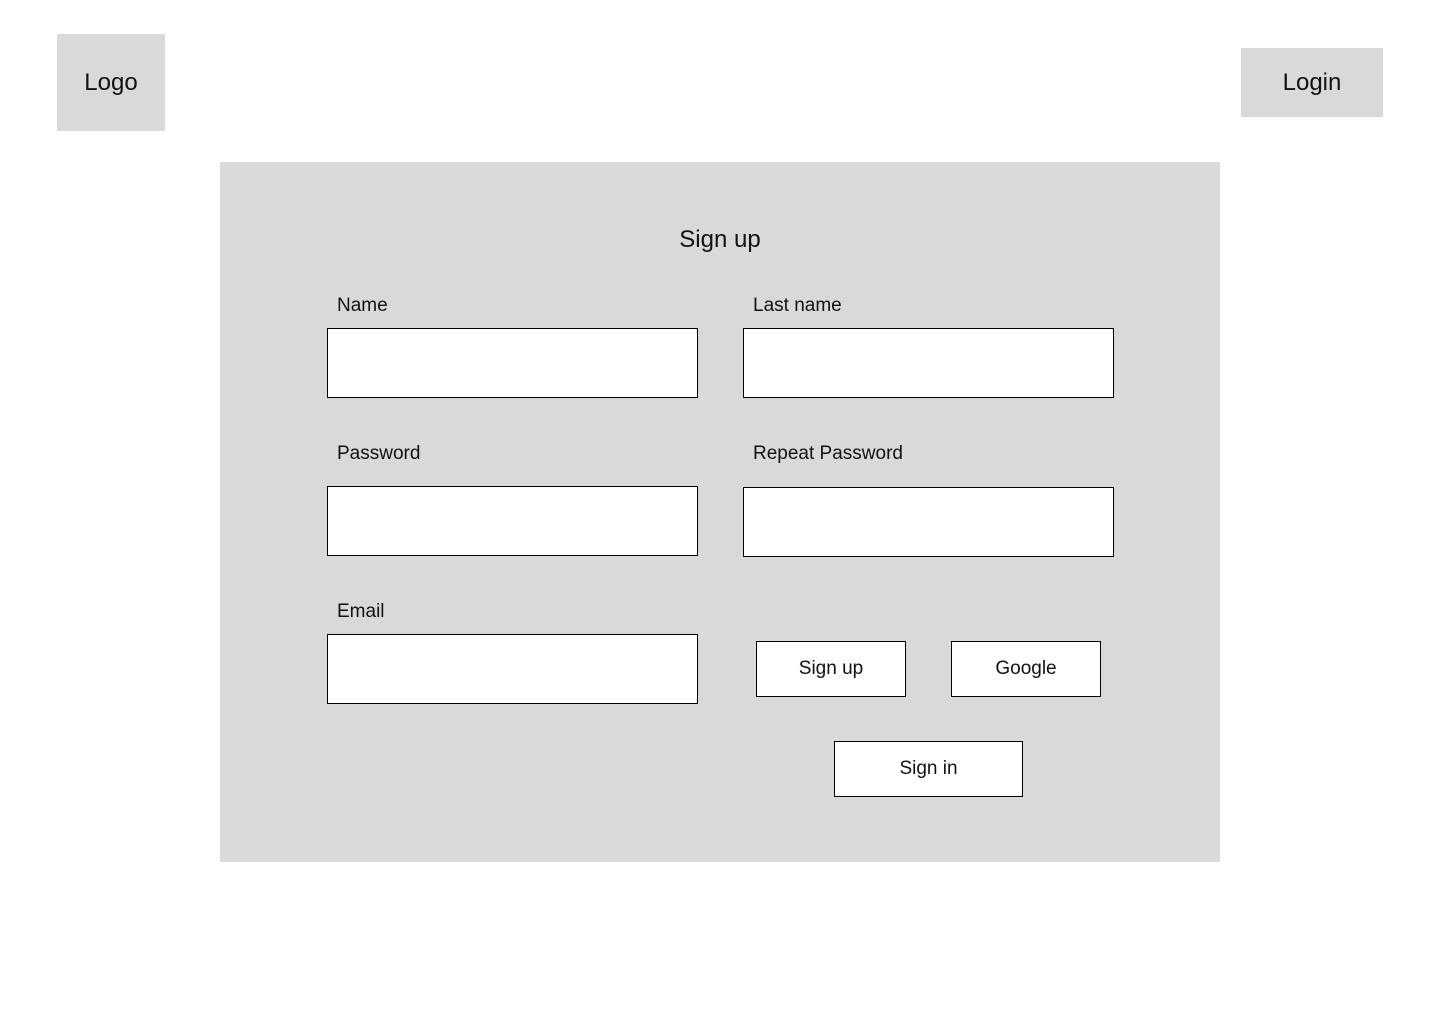 The height and width of the screenshot is (1024, 1440). What do you see at coordinates (928, 363) in the screenshot?
I see `last-name-input` at bounding box center [928, 363].